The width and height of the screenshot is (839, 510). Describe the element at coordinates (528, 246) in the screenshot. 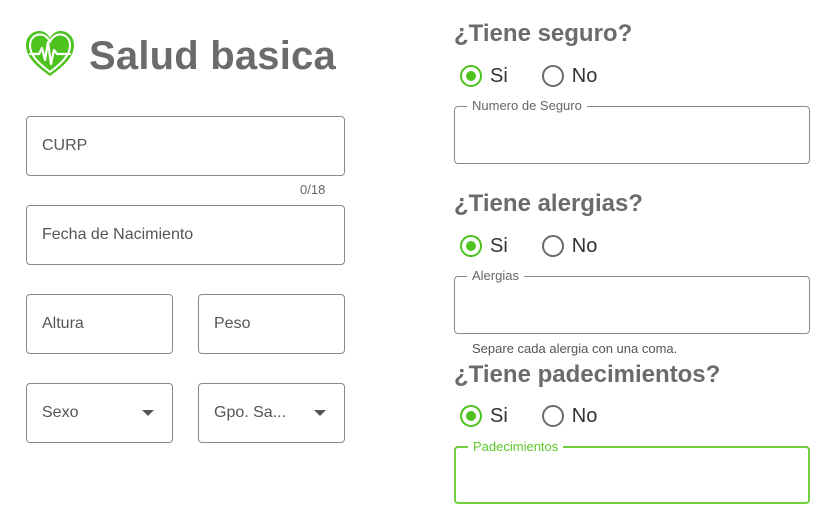

I see `allergies-radio-group: Si No` at that location.